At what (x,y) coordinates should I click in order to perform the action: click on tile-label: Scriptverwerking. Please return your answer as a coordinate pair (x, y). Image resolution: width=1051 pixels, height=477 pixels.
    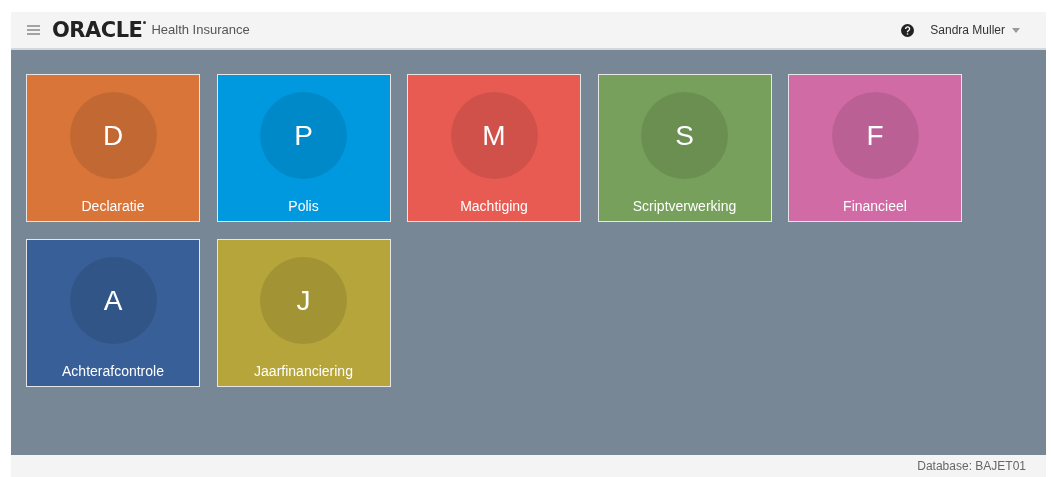
    Looking at the image, I should click on (684, 206).